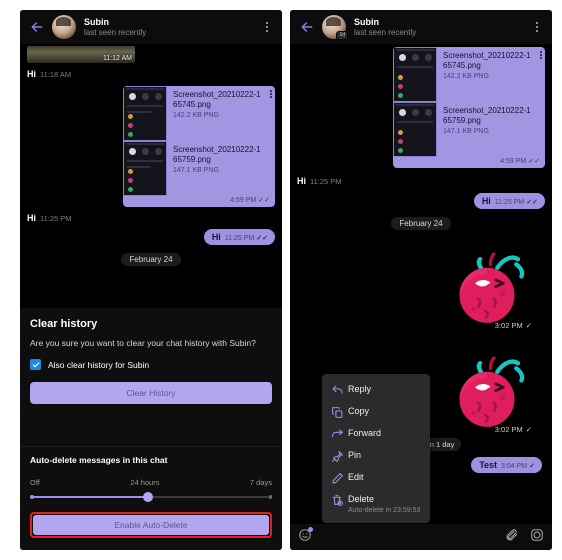 This screenshot has height=560, width=562. I want to click on pink-berry-sticker-icon, so click(492, 287).